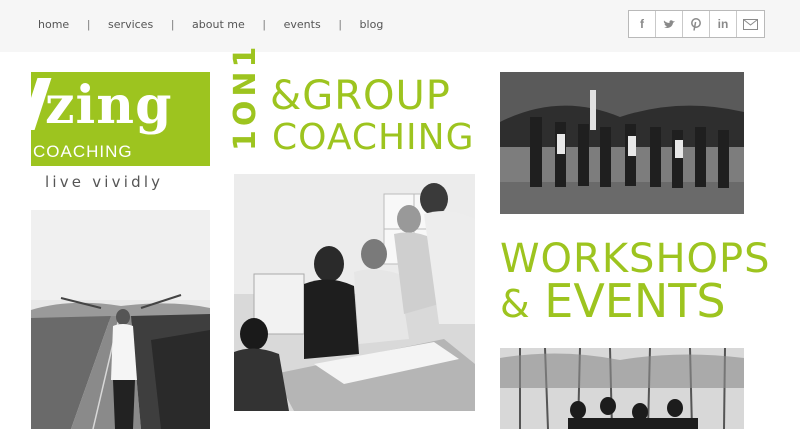 This screenshot has height=429, width=800. What do you see at coordinates (372, 24) in the screenshot?
I see `nav-blog: blog` at bounding box center [372, 24].